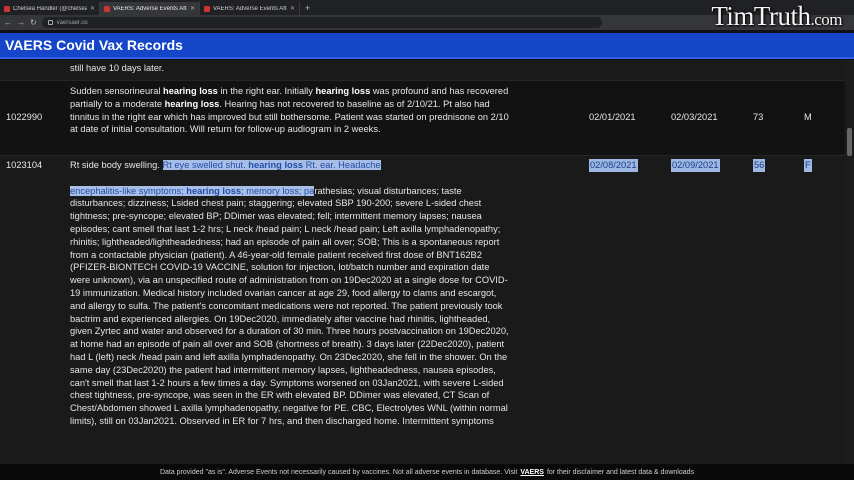  Describe the element at coordinates (33, 22) in the screenshot. I see `reload-icon: ↻` at that location.